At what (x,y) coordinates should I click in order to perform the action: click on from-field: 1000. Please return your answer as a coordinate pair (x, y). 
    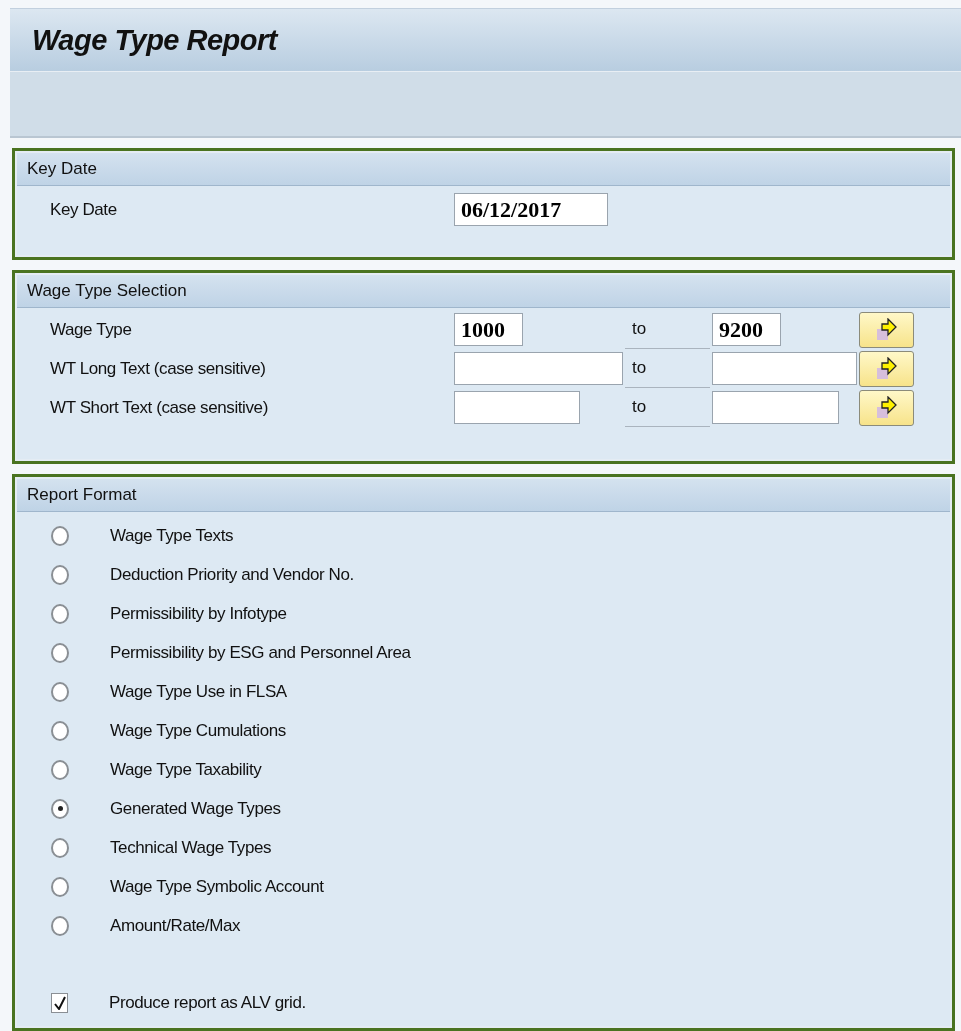
    Looking at the image, I should click on (488, 329).